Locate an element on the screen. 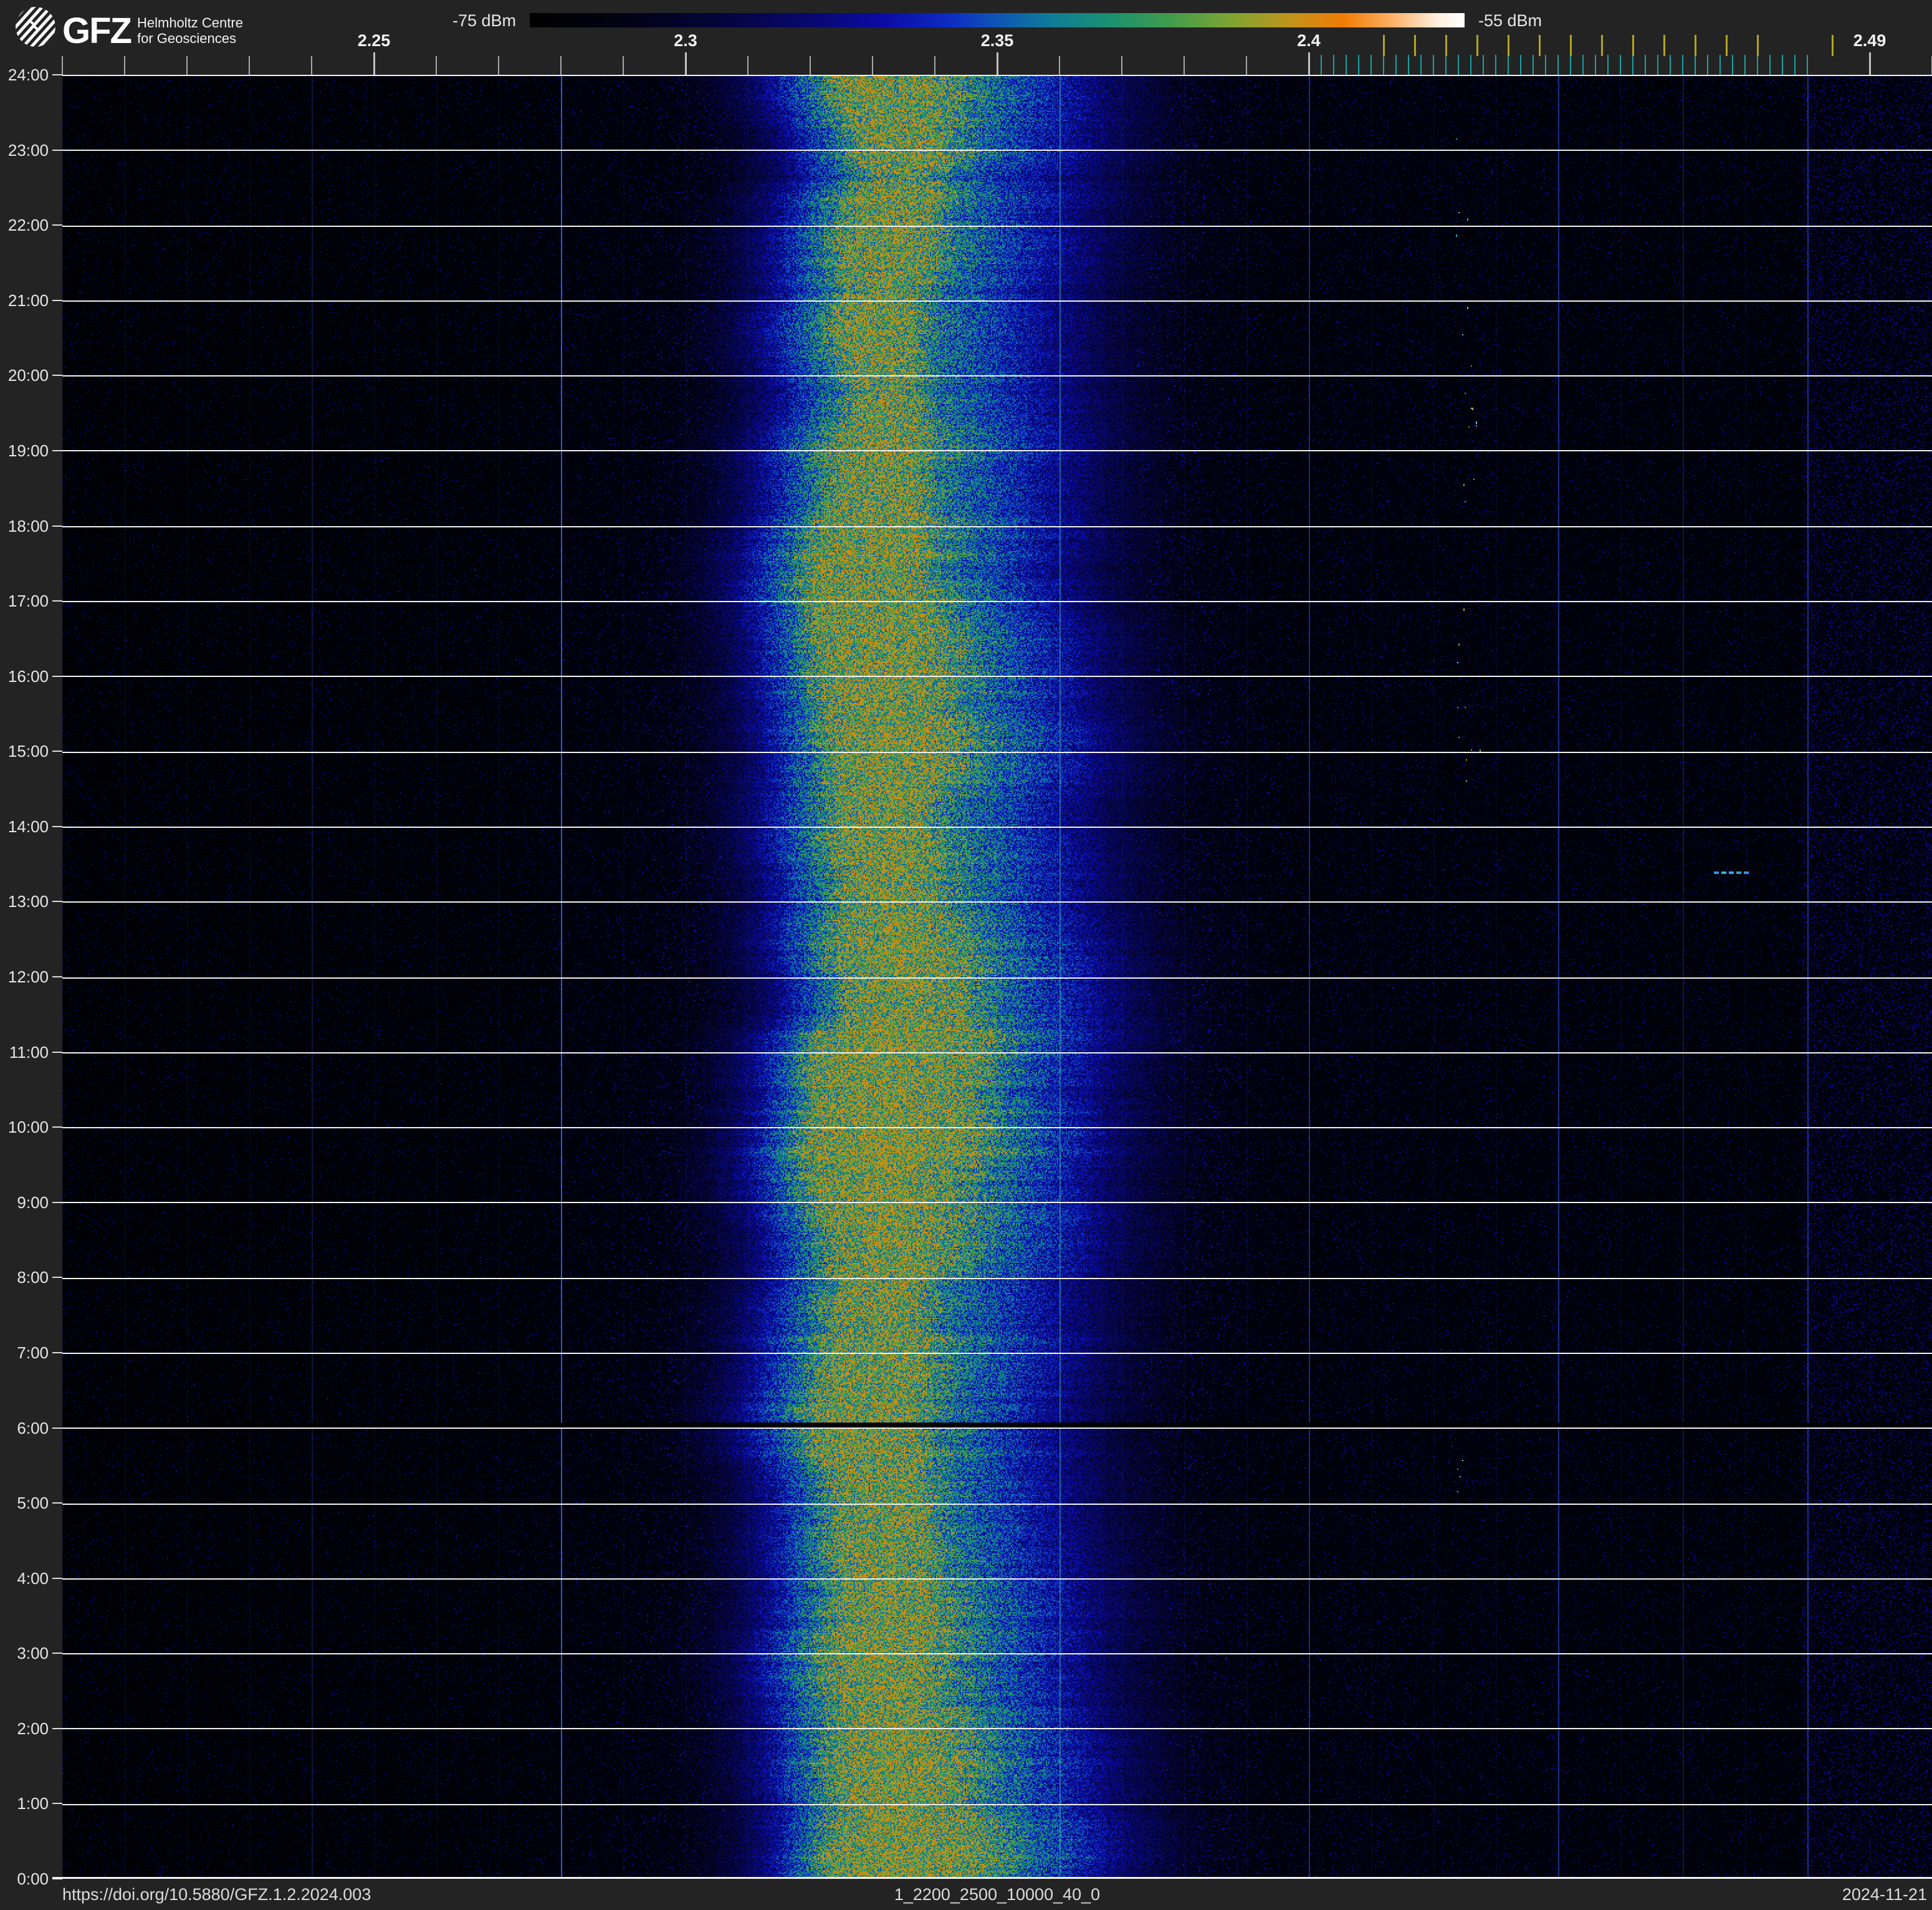 The height and width of the screenshot is (1910, 1932). freq-tick-label: 2.4 is located at coordinates (1309, 40).